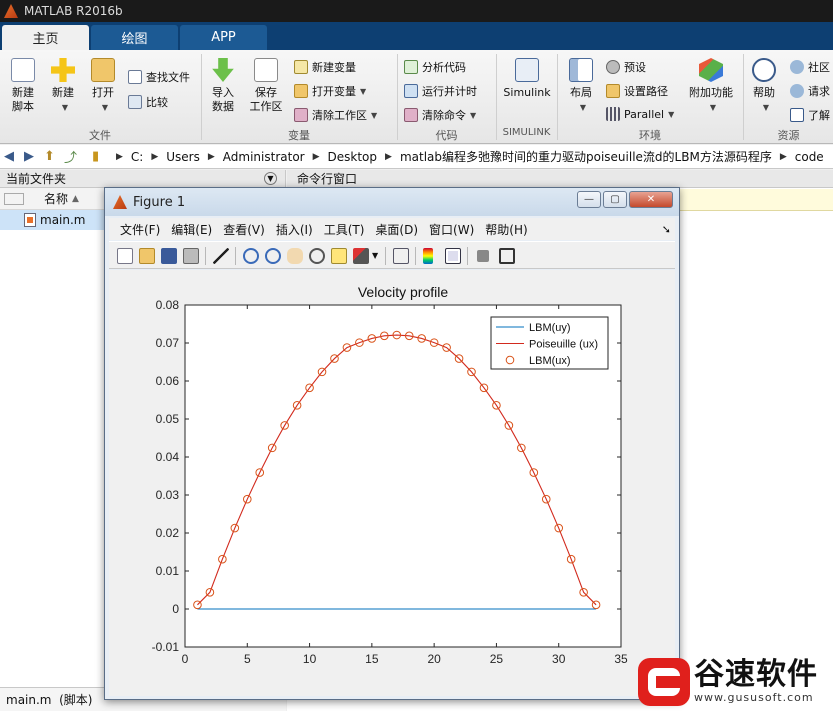  What do you see at coordinates (168, 457) in the screenshot?
I see `y-tick-label: 0.04` at bounding box center [168, 457].